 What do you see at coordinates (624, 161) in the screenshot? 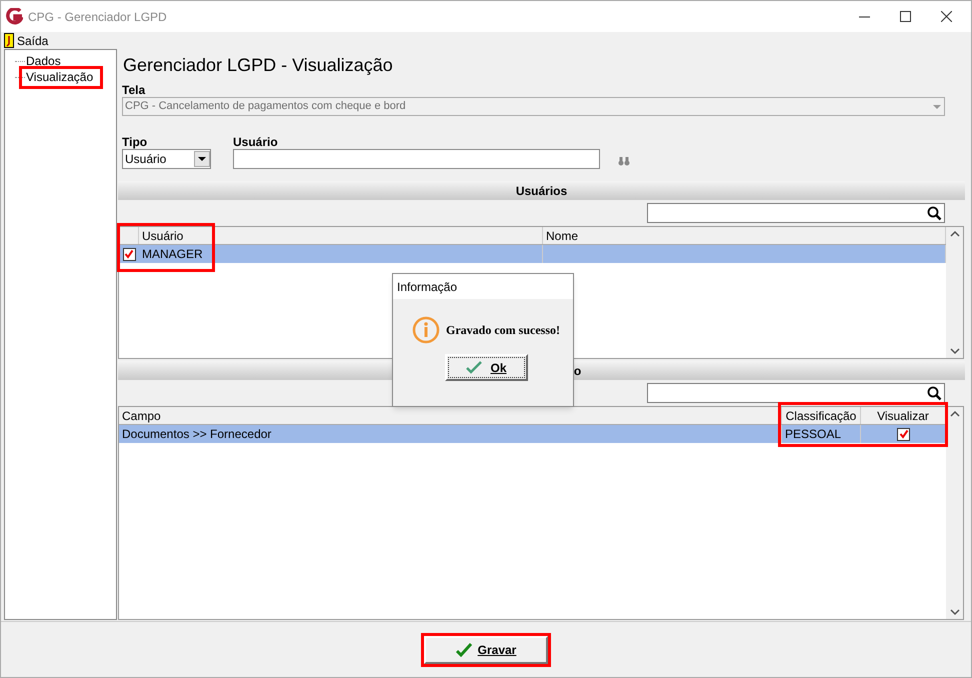
I see `binoculars-icon` at bounding box center [624, 161].